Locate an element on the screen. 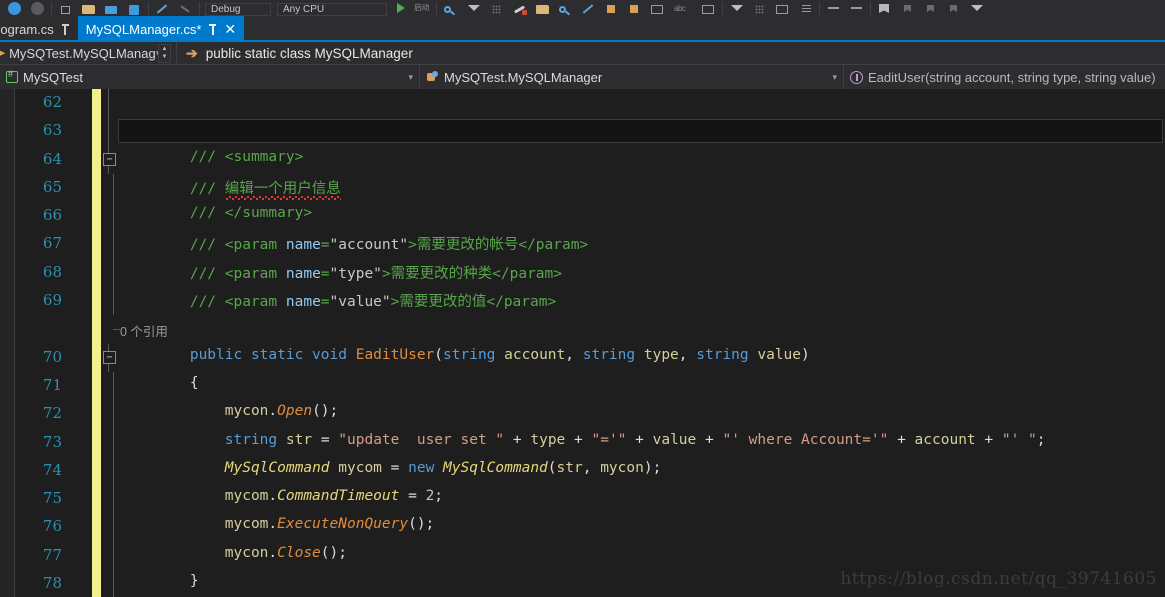 Image resolution: width=1165 pixels, height=597 pixels. codelens-row: 0 个引用 is located at coordinates (582, 329).